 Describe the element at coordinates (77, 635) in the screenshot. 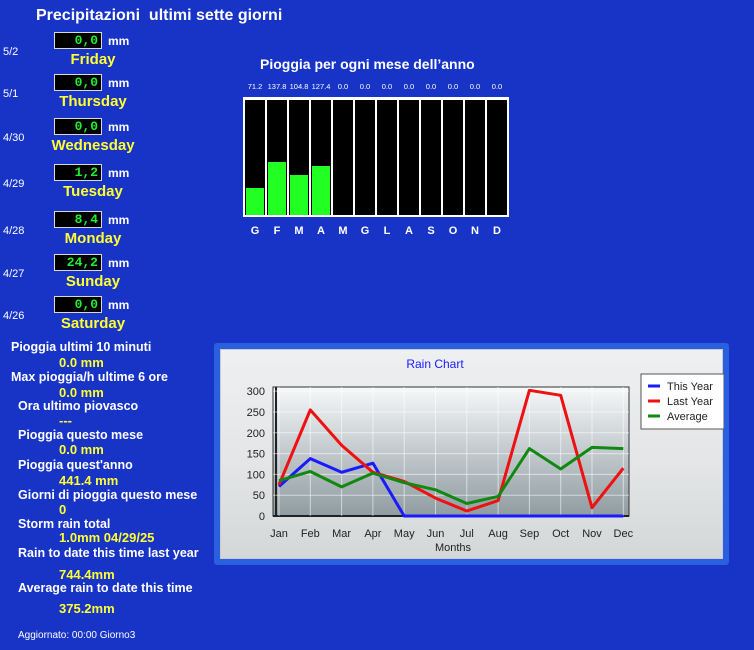

I see `last-updated: Aggiornato: 00:00 Giorno3` at that location.